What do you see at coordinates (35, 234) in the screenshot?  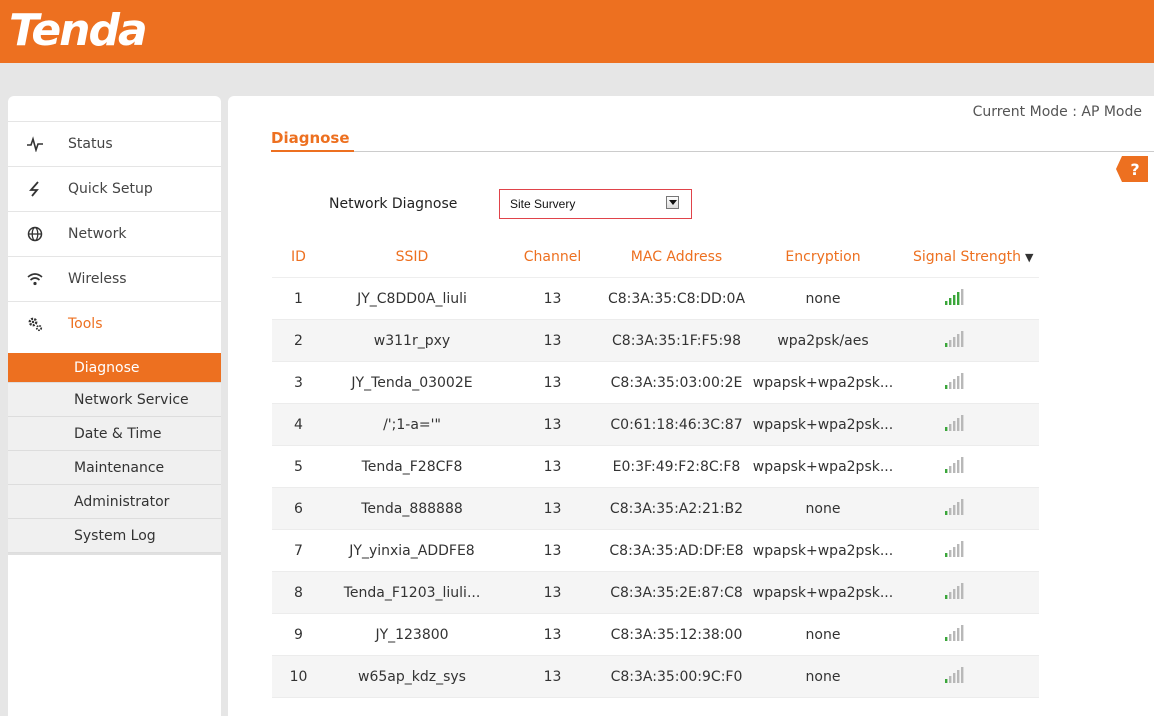 I see `globe-icon` at bounding box center [35, 234].